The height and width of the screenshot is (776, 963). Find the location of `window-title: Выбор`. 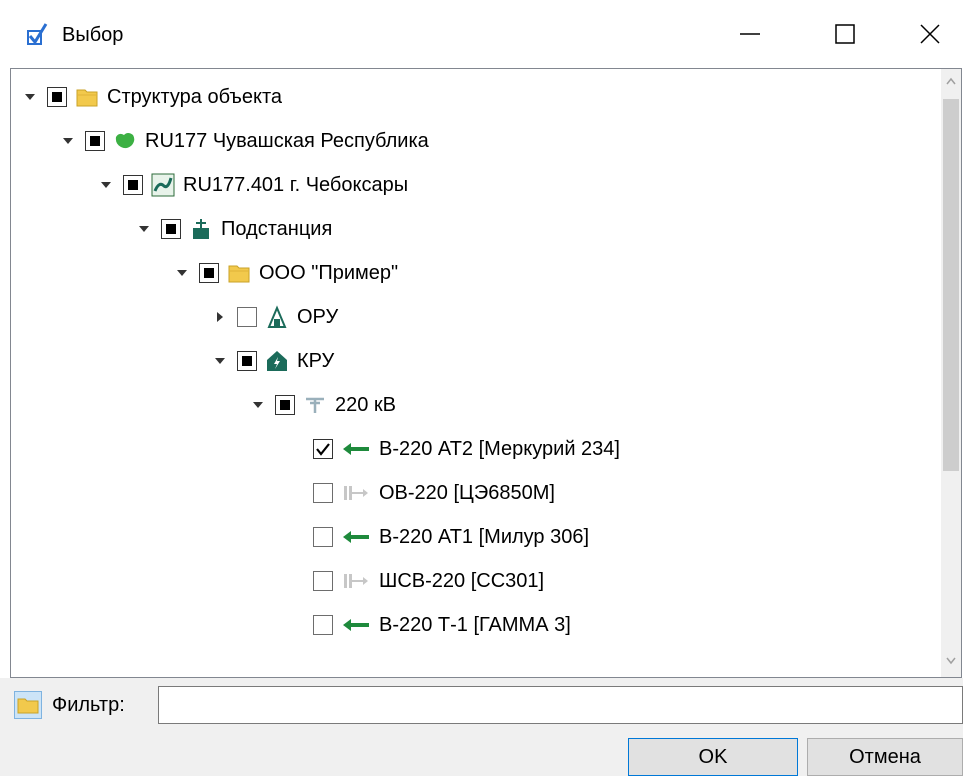

window-title: Выбор is located at coordinates (93, 35).